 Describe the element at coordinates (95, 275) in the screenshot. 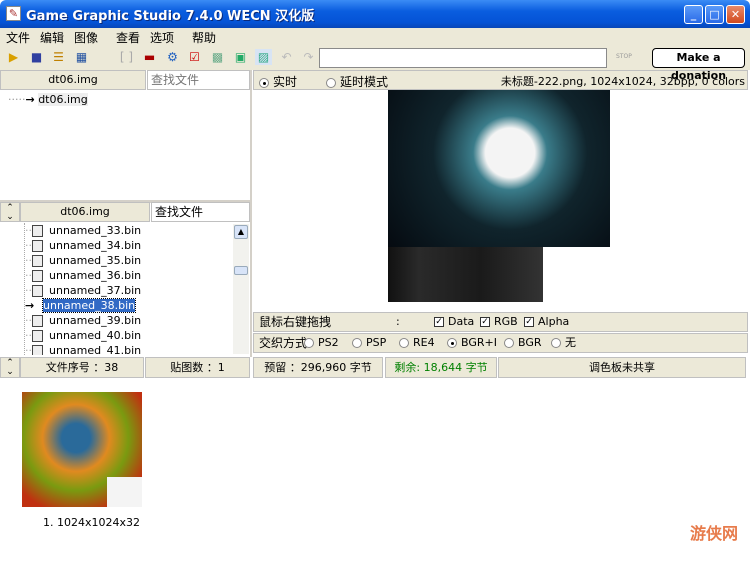

I see `file-name: unnamed_36.bin` at that location.